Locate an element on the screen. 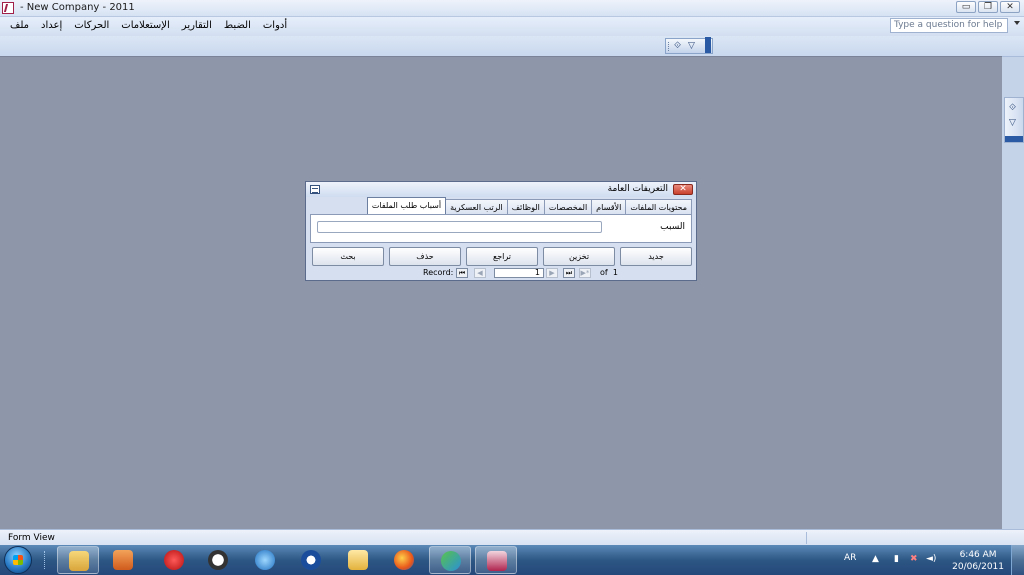  taskbar-pin is located at coordinates (174, 560).